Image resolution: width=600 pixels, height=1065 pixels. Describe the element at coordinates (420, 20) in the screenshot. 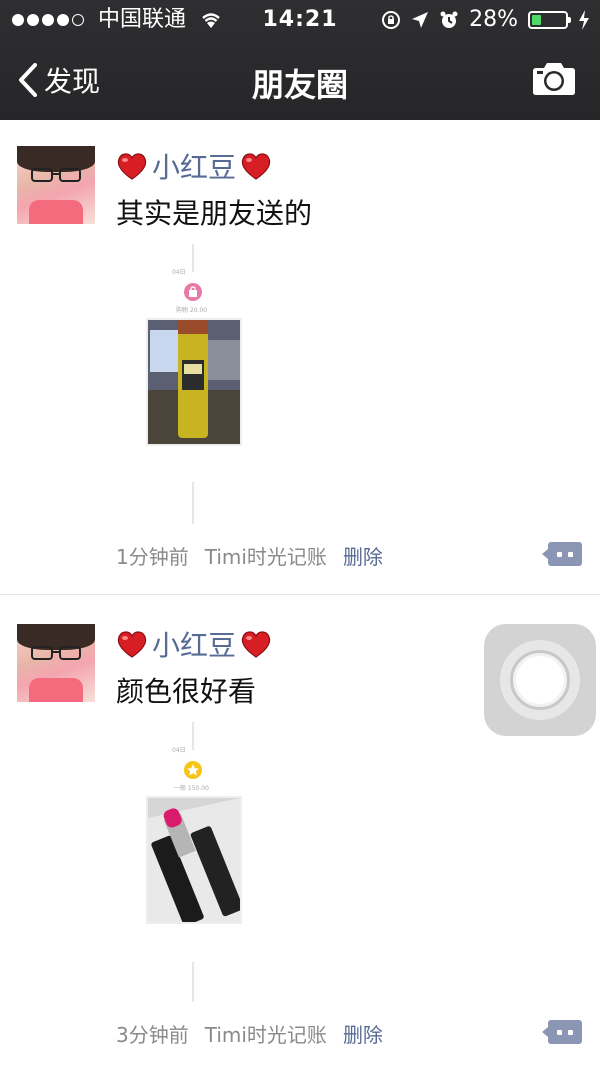

I see `location-arrow-icon` at that location.